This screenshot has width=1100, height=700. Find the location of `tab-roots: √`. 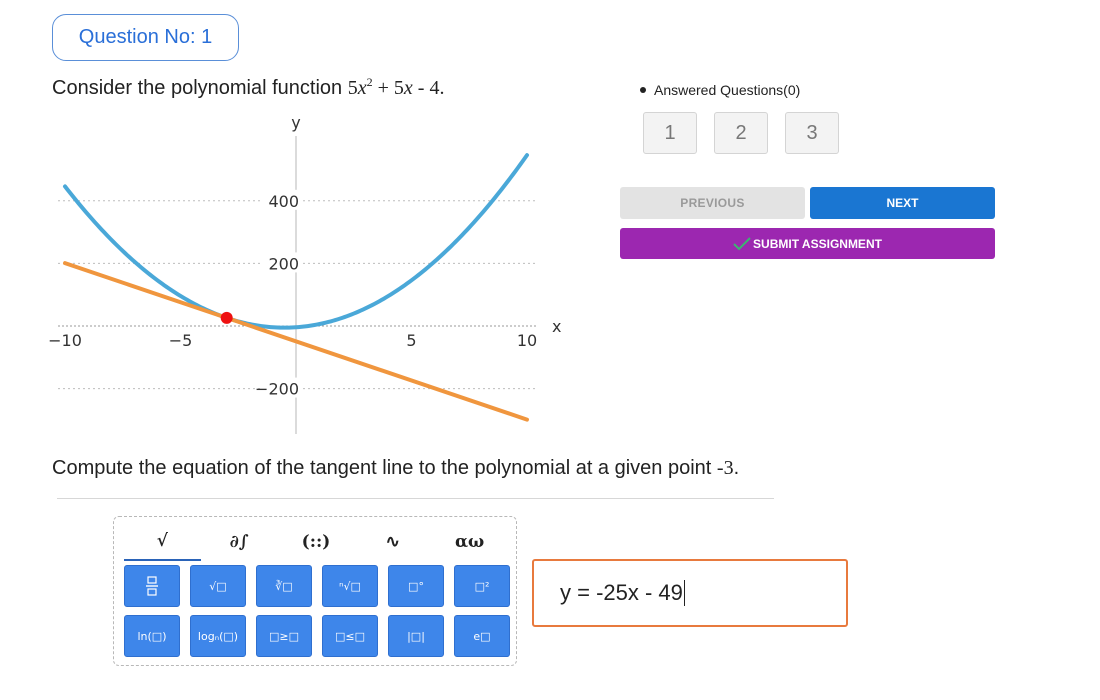

tab-roots: √ is located at coordinates (162, 542).